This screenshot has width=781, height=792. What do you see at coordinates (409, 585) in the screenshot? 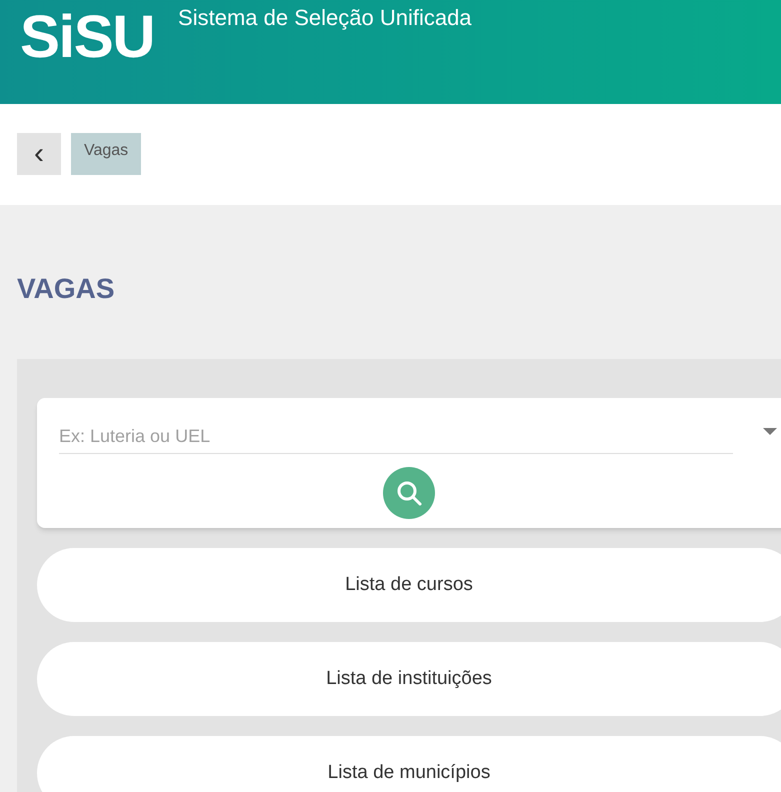
I see `list-link-button: Lista de cursos` at bounding box center [409, 585].